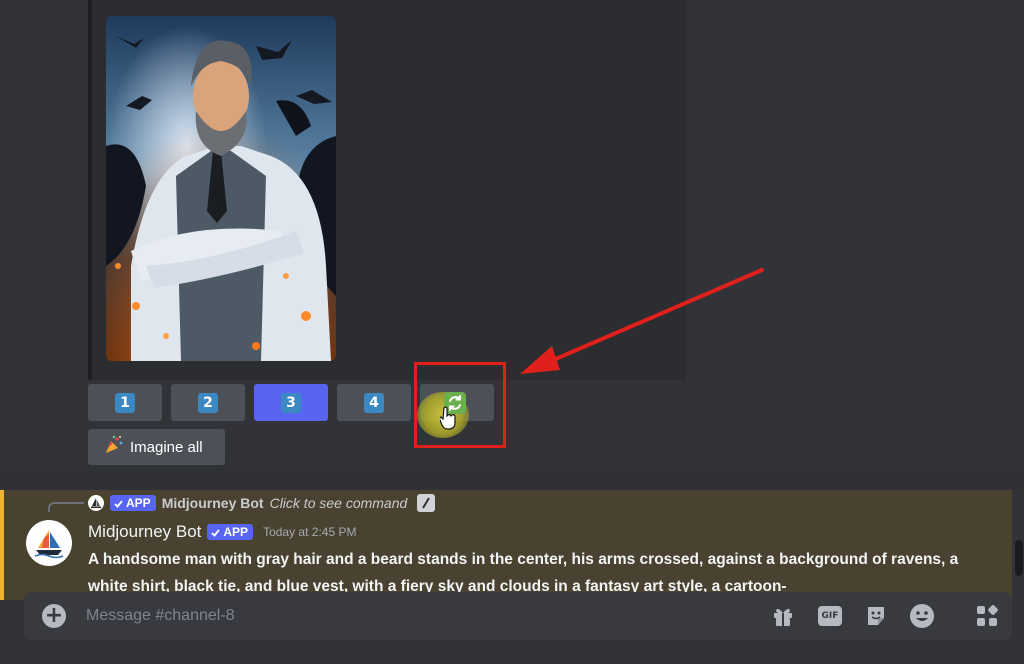  Describe the element at coordinates (1019, 558) in the screenshot. I see `scrollbar-thumb` at that location.